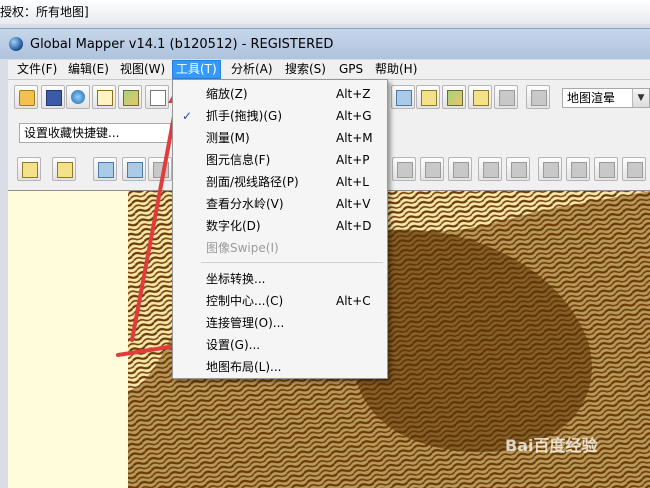 The width and height of the screenshot is (650, 488). I want to click on menu-separator, so click(292, 262).